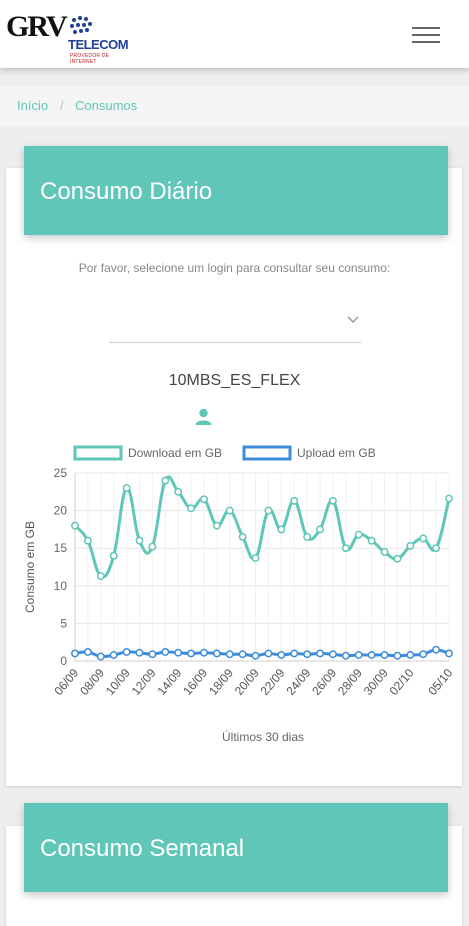 The image size is (469, 926). What do you see at coordinates (273, 682) in the screenshot?
I see `x-tick-label: 22/09` at bounding box center [273, 682].